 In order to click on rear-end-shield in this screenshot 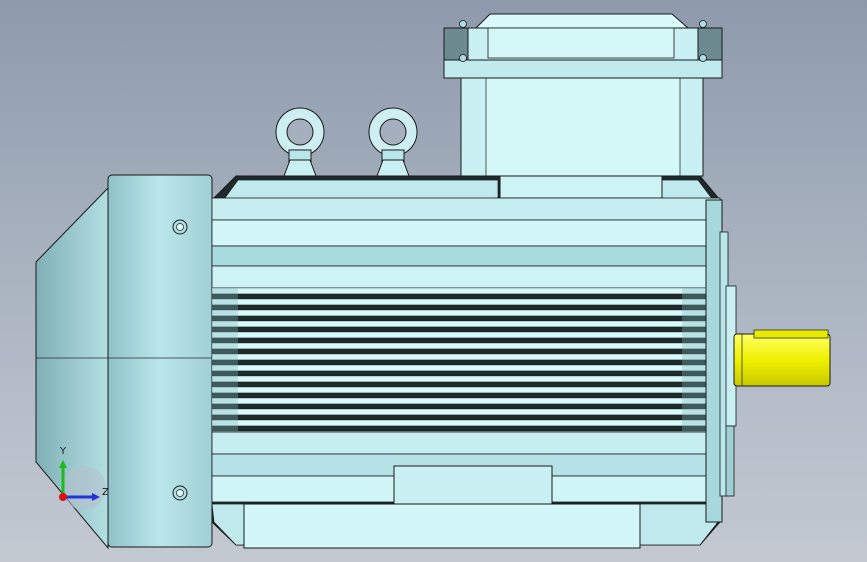, I will do `click(160, 361)`.